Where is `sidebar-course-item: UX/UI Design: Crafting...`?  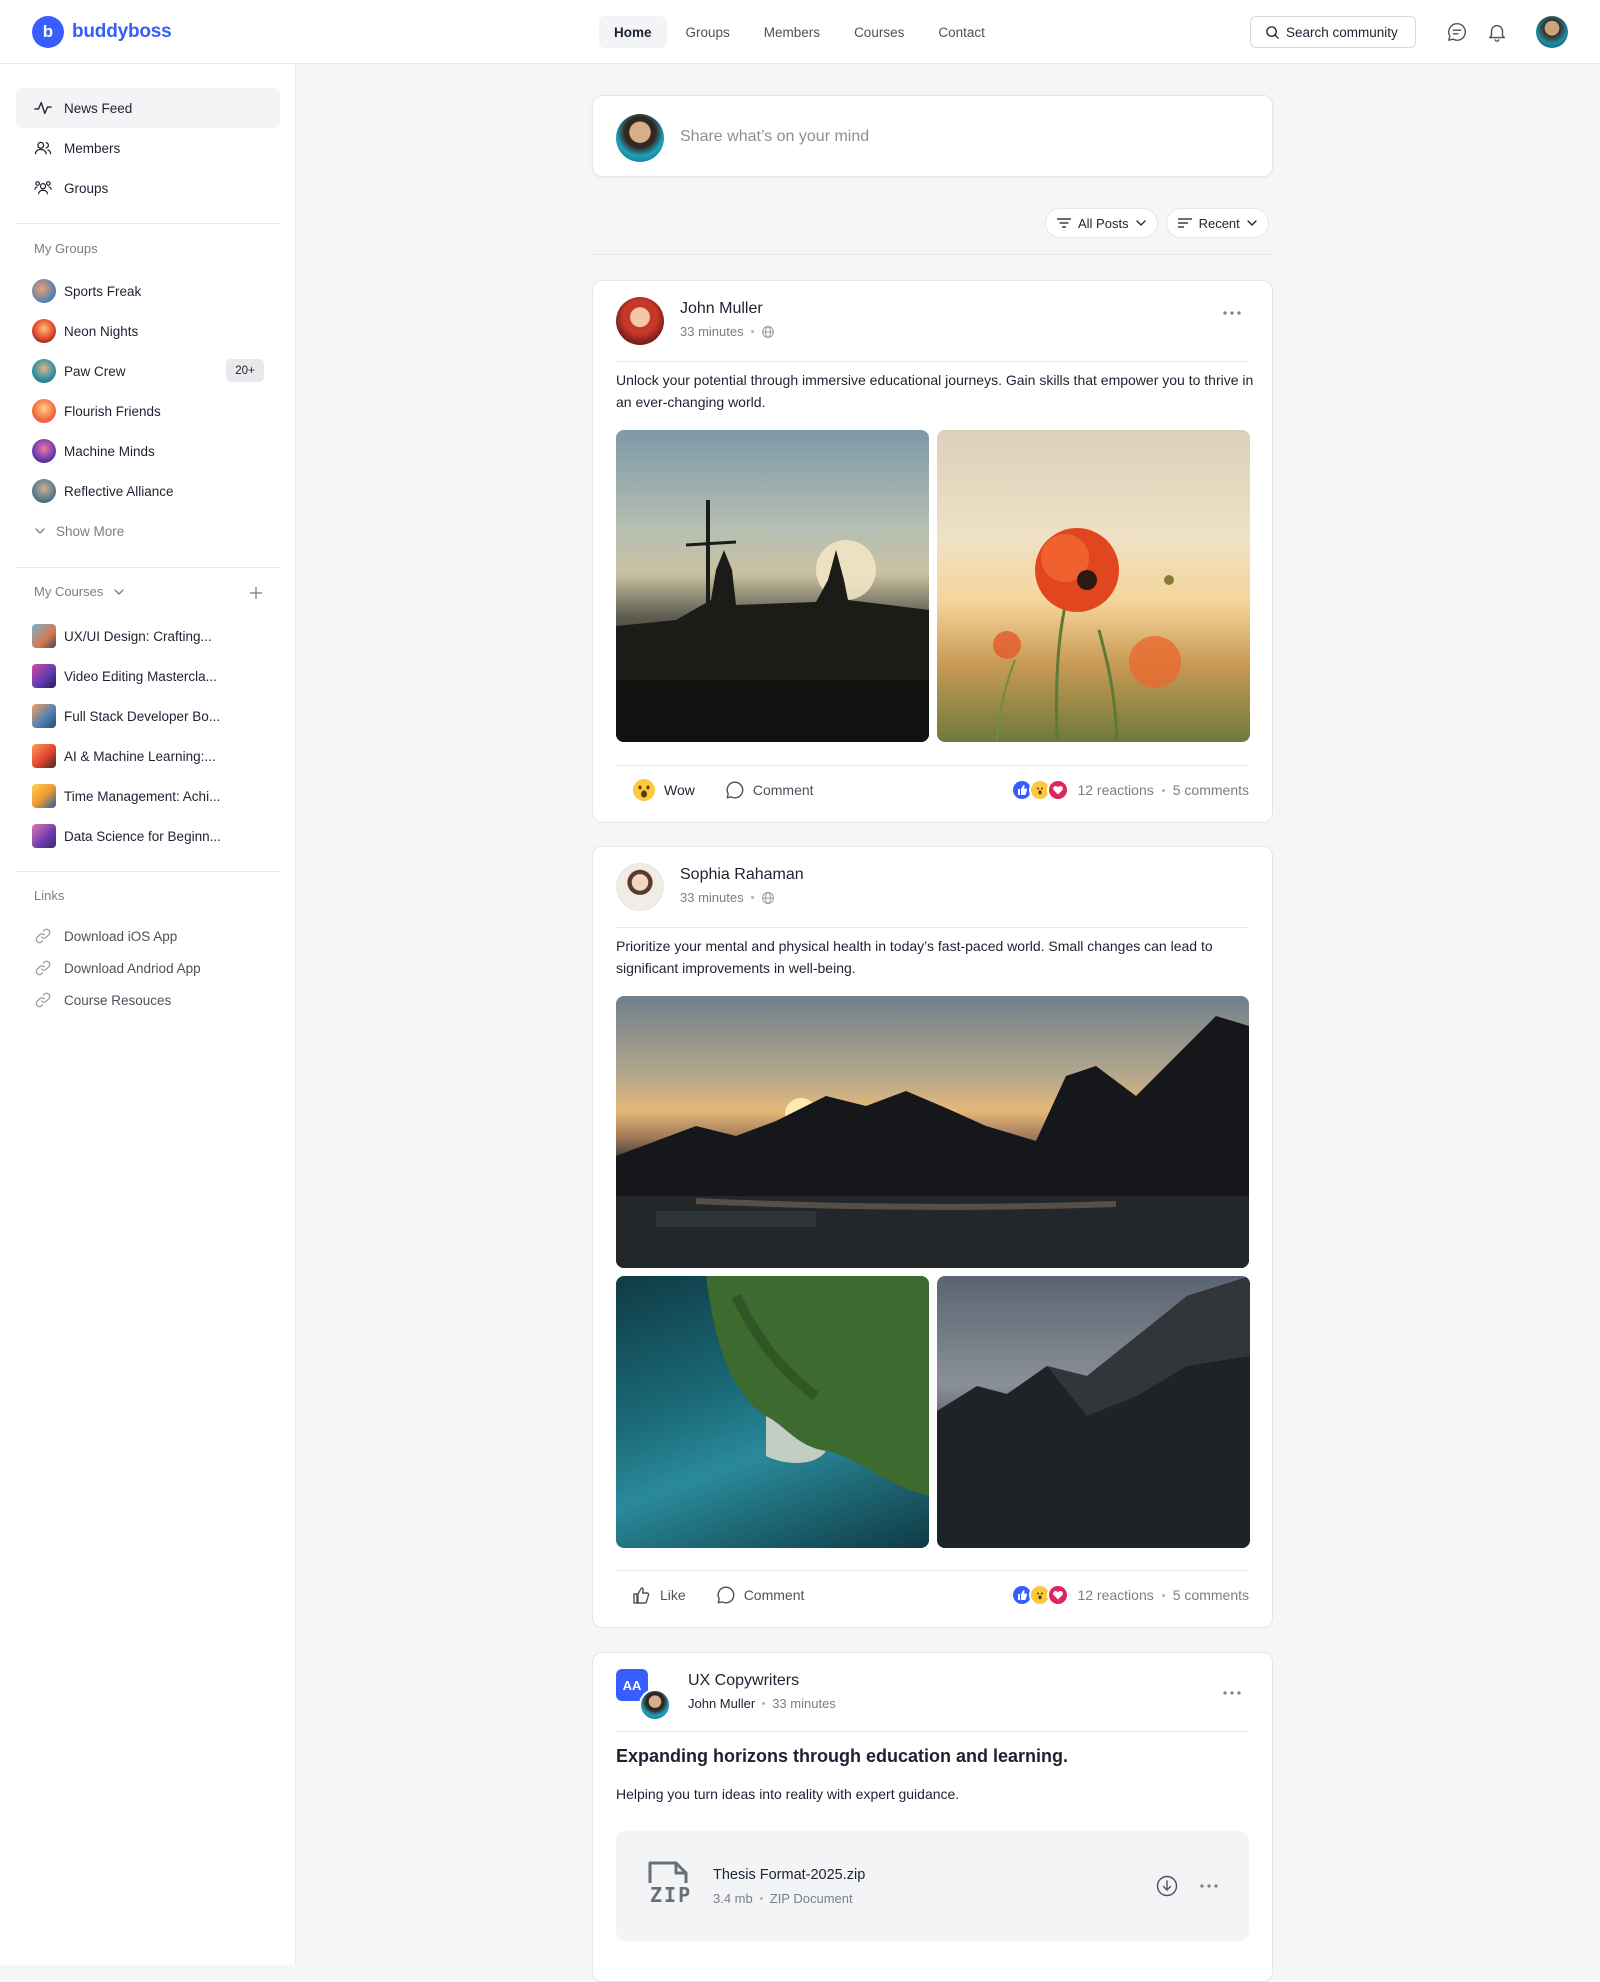
sidebar-course-item: UX/UI Design: Crafting... is located at coordinates (148, 636).